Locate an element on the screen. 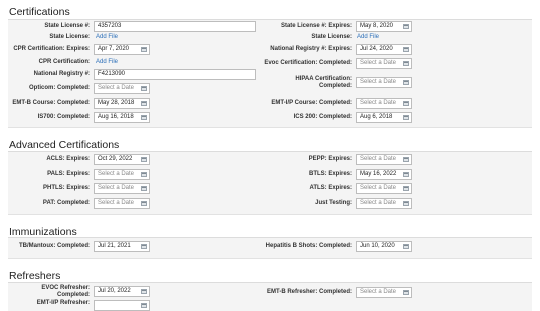 The height and width of the screenshot is (311, 540). state-license-number-input: 4357203 is located at coordinates (175, 26).